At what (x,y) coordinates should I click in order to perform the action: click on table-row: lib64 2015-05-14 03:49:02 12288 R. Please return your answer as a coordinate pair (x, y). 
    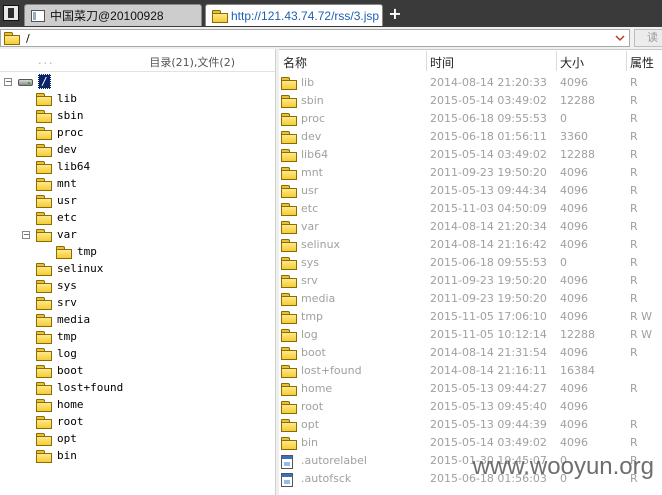
    Looking at the image, I should click on (470, 155).